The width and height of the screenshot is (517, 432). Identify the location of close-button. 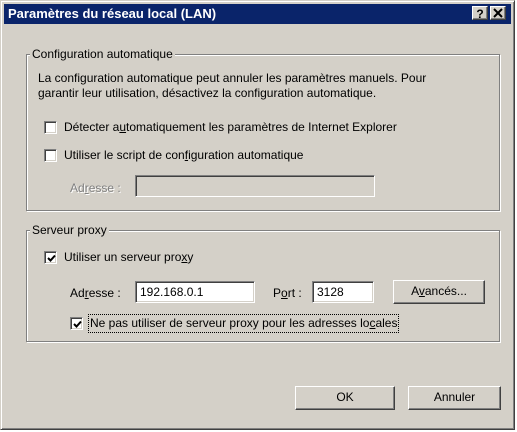
(498, 13).